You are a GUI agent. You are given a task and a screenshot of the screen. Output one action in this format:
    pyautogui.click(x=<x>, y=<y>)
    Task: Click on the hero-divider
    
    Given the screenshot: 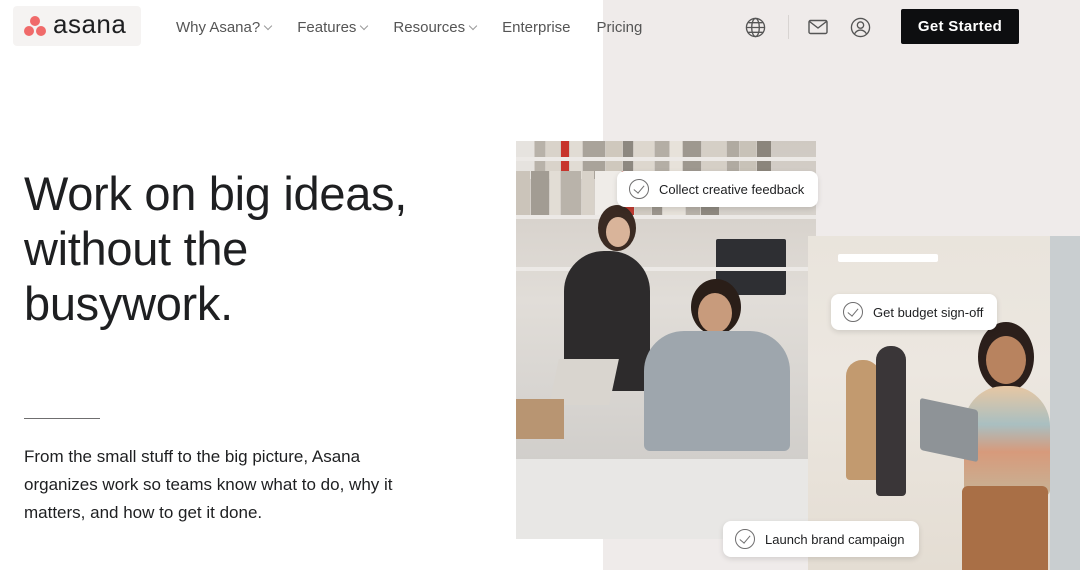 What is the action you would take?
    pyautogui.click(x=62, y=418)
    